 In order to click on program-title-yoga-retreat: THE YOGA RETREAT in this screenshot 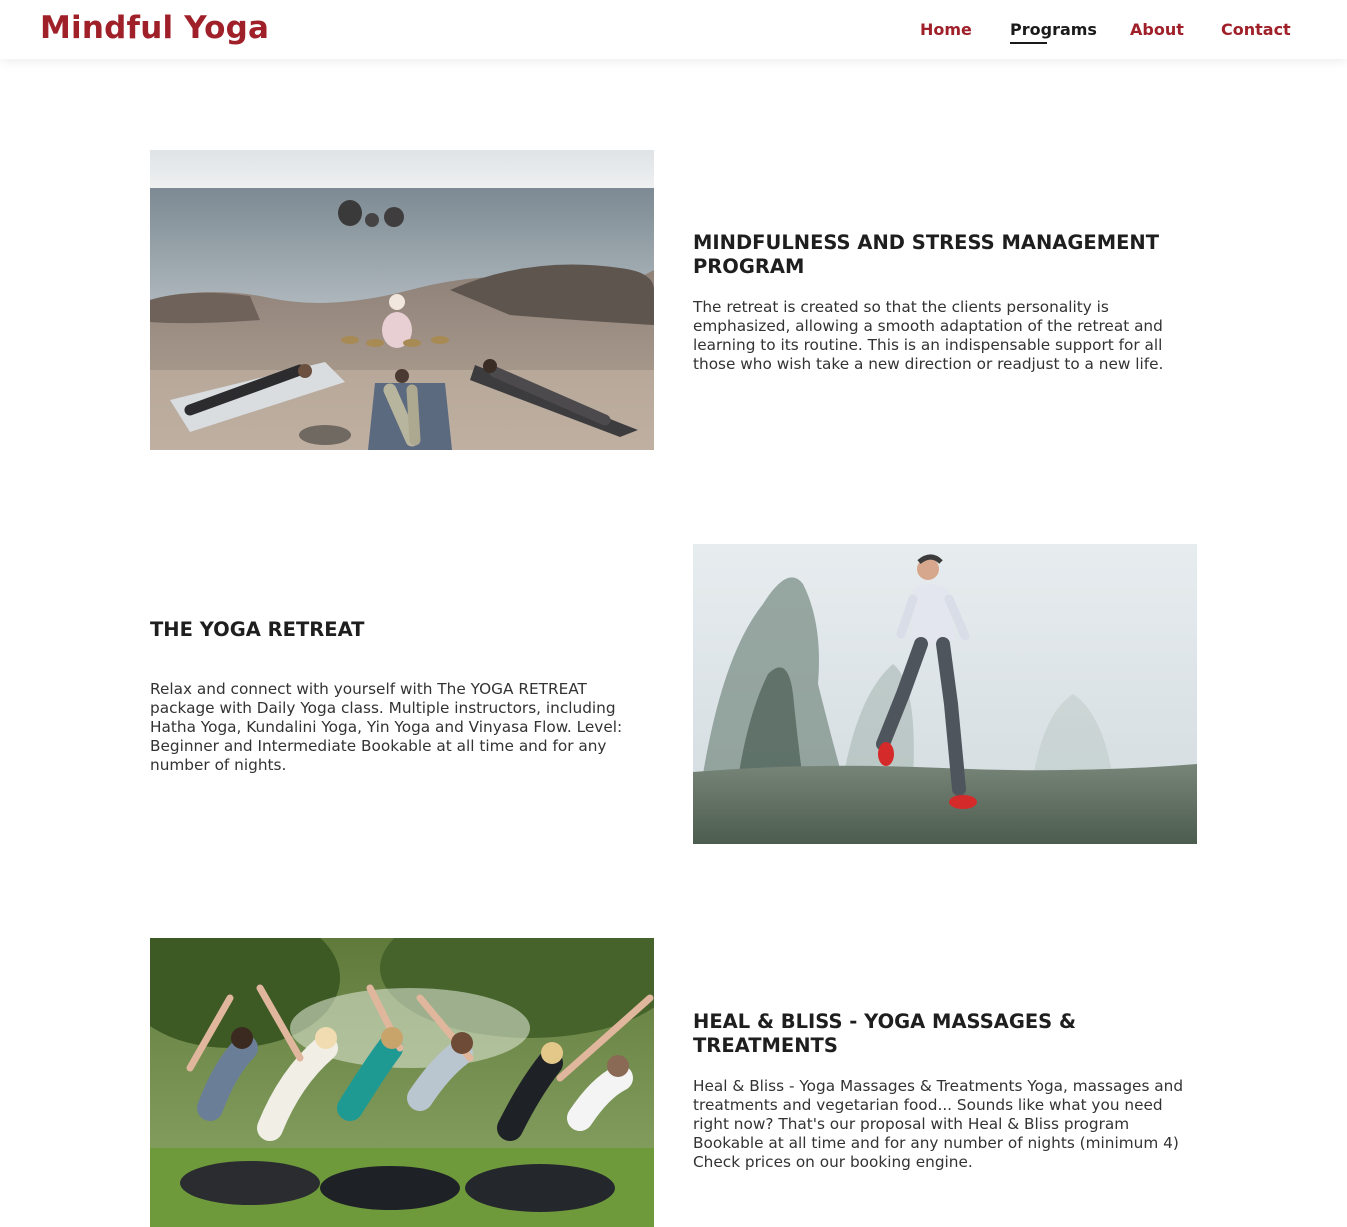, I will do `click(257, 629)`.